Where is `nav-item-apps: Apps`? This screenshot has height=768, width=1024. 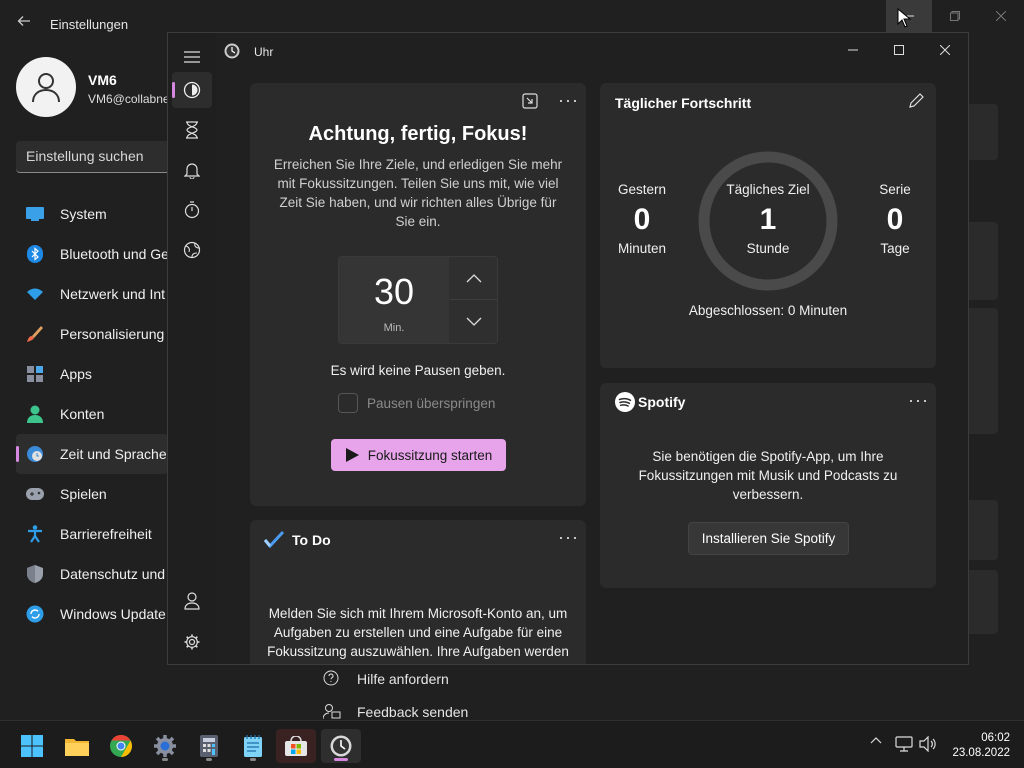 nav-item-apps: Apps is located at coordinates (92, 374).